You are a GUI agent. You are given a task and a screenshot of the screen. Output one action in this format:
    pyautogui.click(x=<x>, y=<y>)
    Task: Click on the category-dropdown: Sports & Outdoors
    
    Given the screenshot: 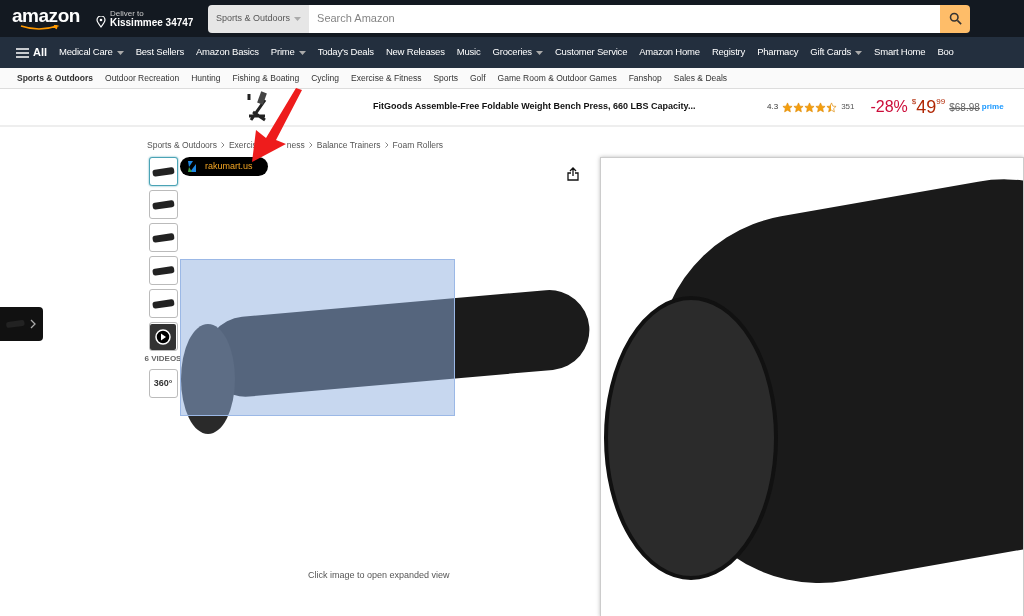 What is the action you would take?
    pyautogui.click(x=259, y=18)
    